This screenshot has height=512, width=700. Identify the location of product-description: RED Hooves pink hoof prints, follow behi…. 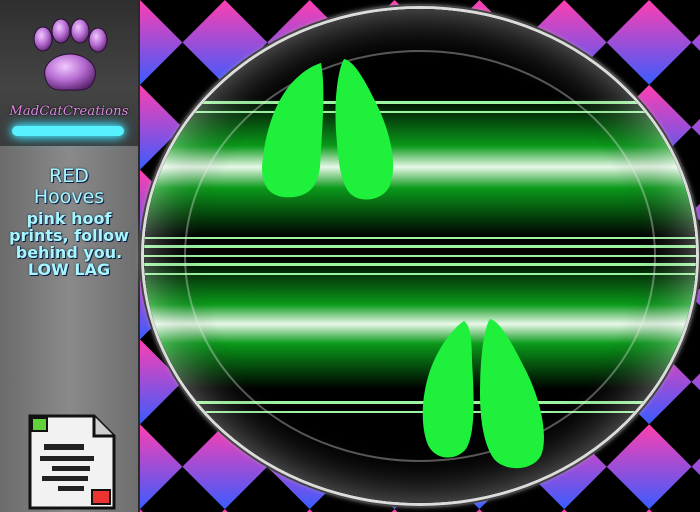
(69, 222).